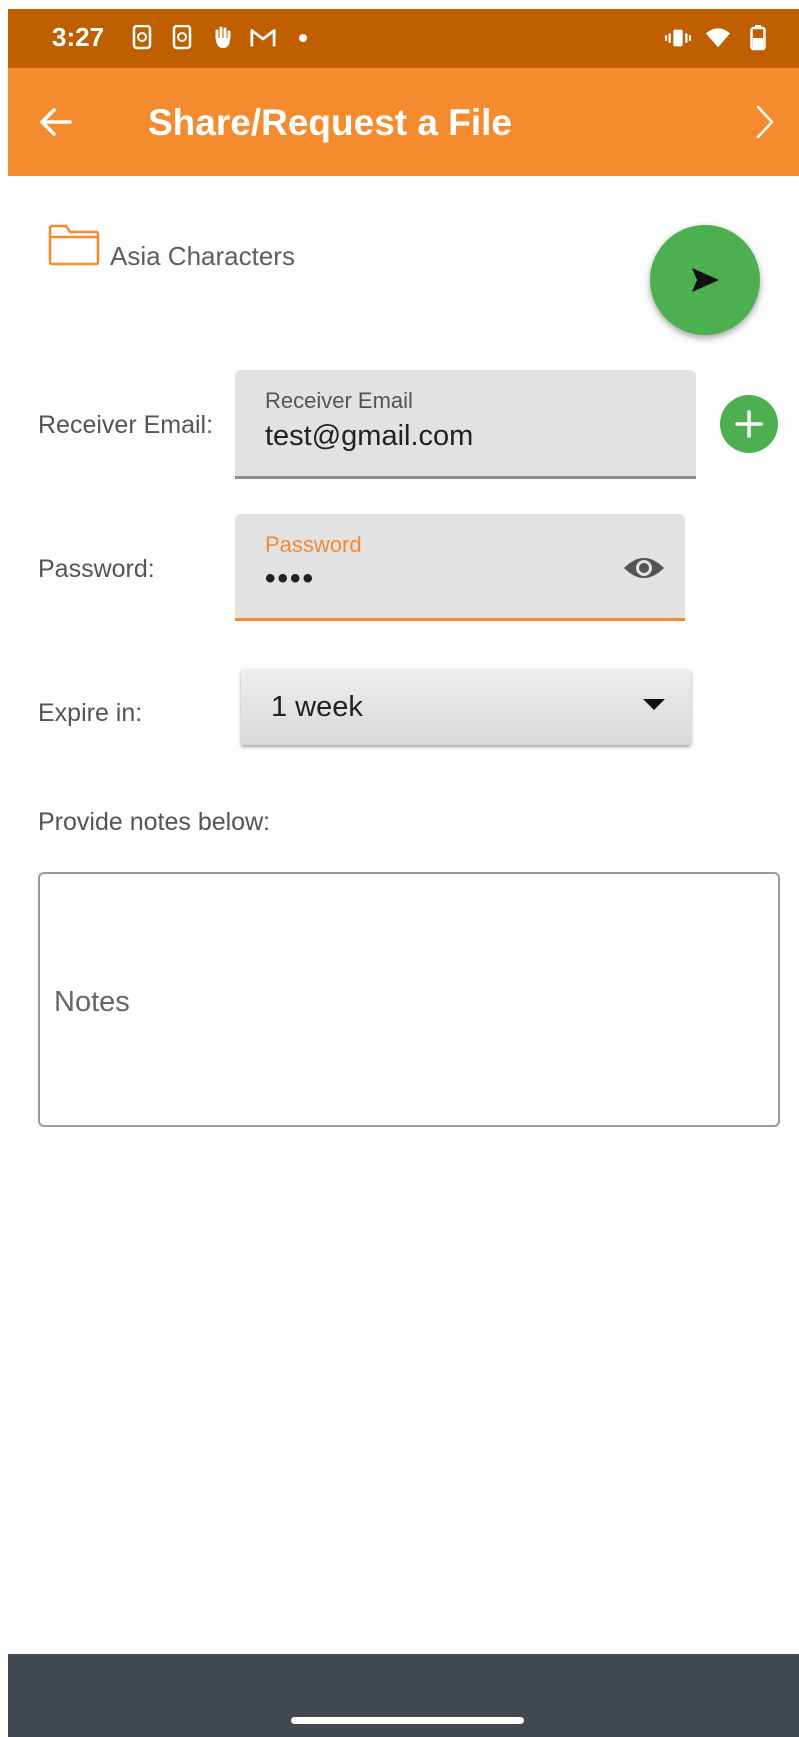 The height and width of the screenshot is (1737, 799). Describe the element at coordinates (92, 1002) in the screenshot. I see `notes-placeholder: Notes` at that location.